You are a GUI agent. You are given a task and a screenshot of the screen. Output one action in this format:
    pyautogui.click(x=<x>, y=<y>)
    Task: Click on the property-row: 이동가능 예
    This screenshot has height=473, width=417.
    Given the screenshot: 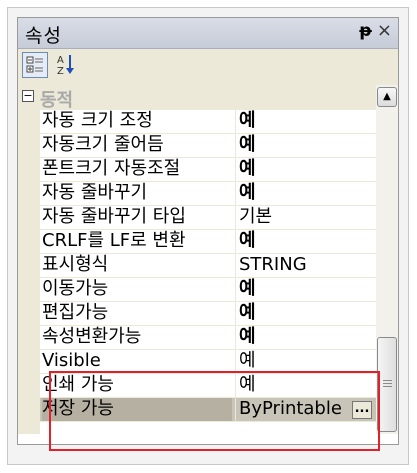 What is the action you would take?
    pyautogui.click(x=208, y=290)
    